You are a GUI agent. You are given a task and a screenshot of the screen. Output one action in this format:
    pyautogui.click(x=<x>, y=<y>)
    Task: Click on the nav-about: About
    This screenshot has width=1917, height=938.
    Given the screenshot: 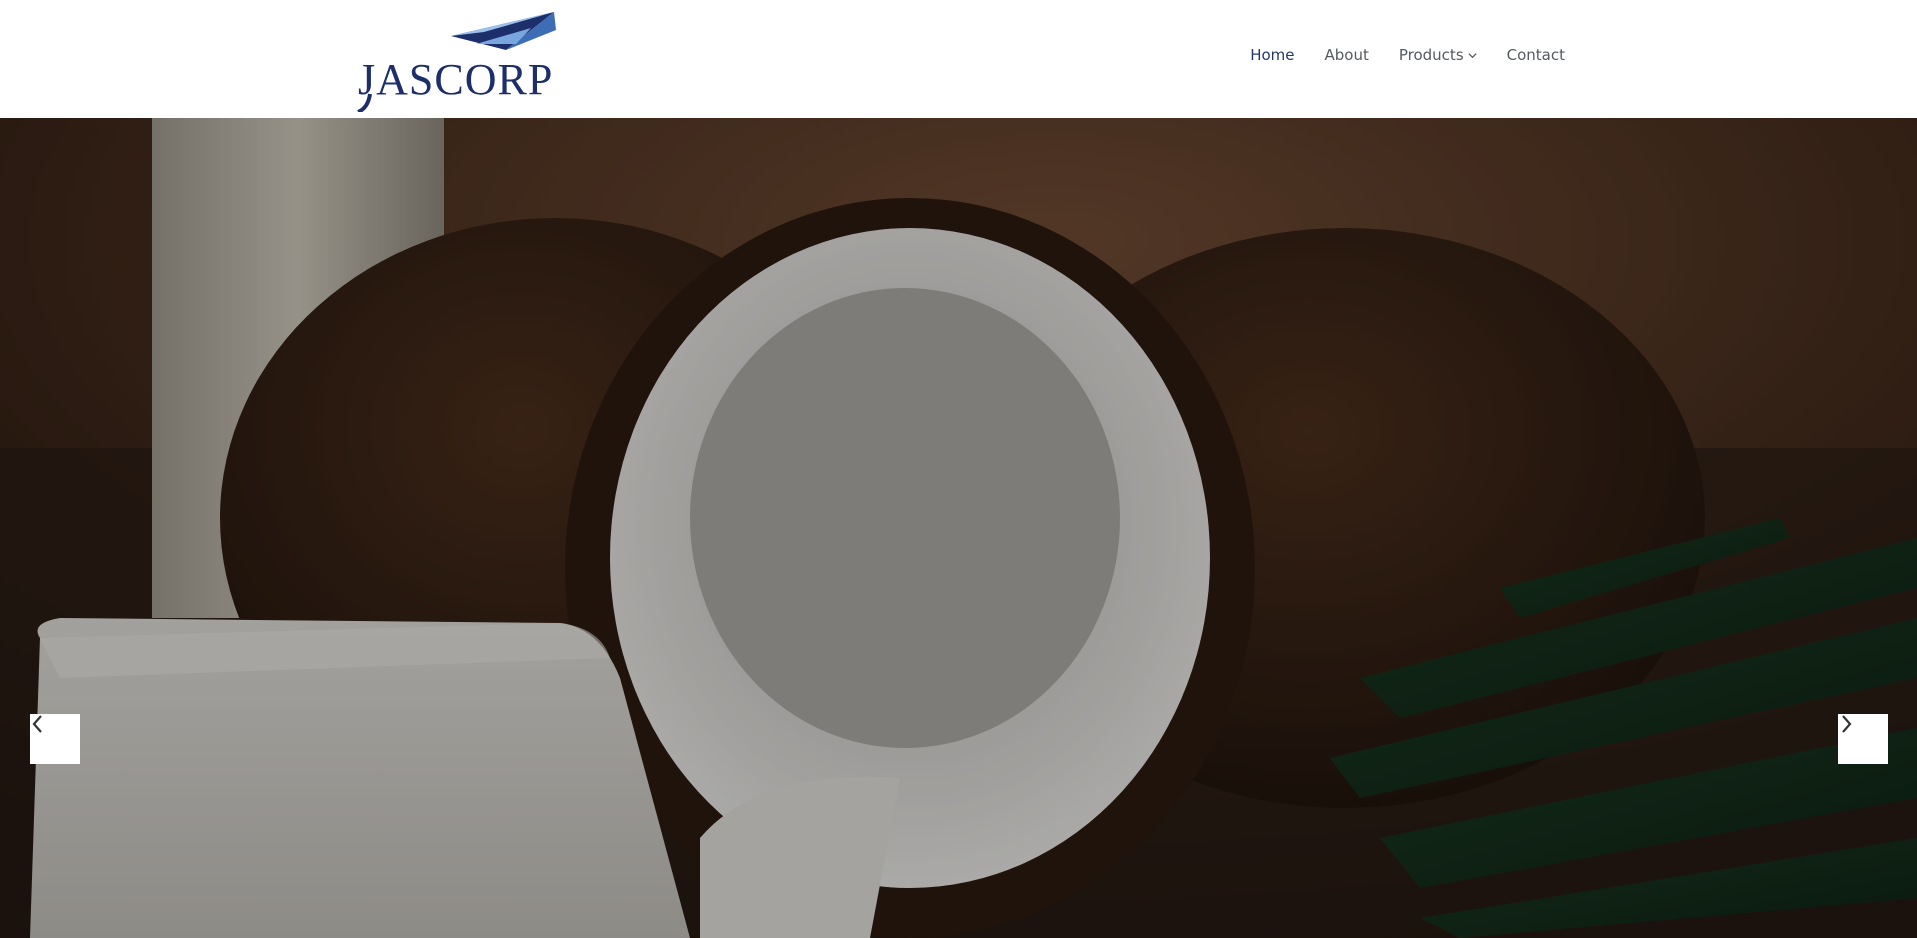 What is the action you would take?
    pyautogui.click(x=1347, y=55)
    